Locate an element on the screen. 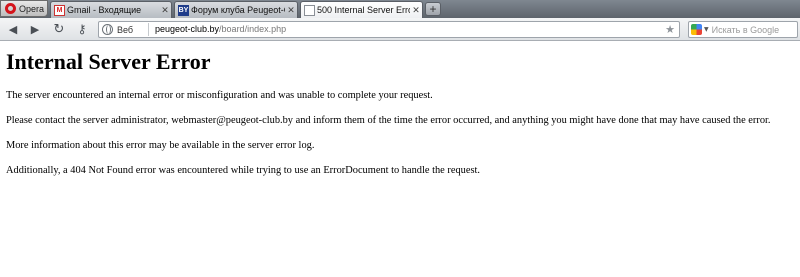 This screenshot has width=800, height=277. new-tab-button: + is located at coordinates (433, 9).